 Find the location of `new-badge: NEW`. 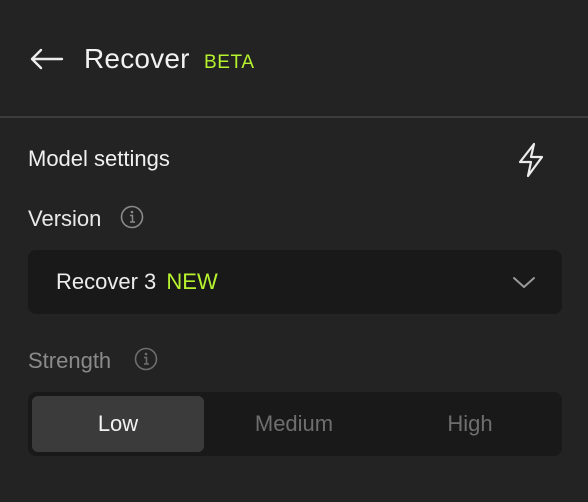

new-badge: NEW is located at coordinates (192, 281).